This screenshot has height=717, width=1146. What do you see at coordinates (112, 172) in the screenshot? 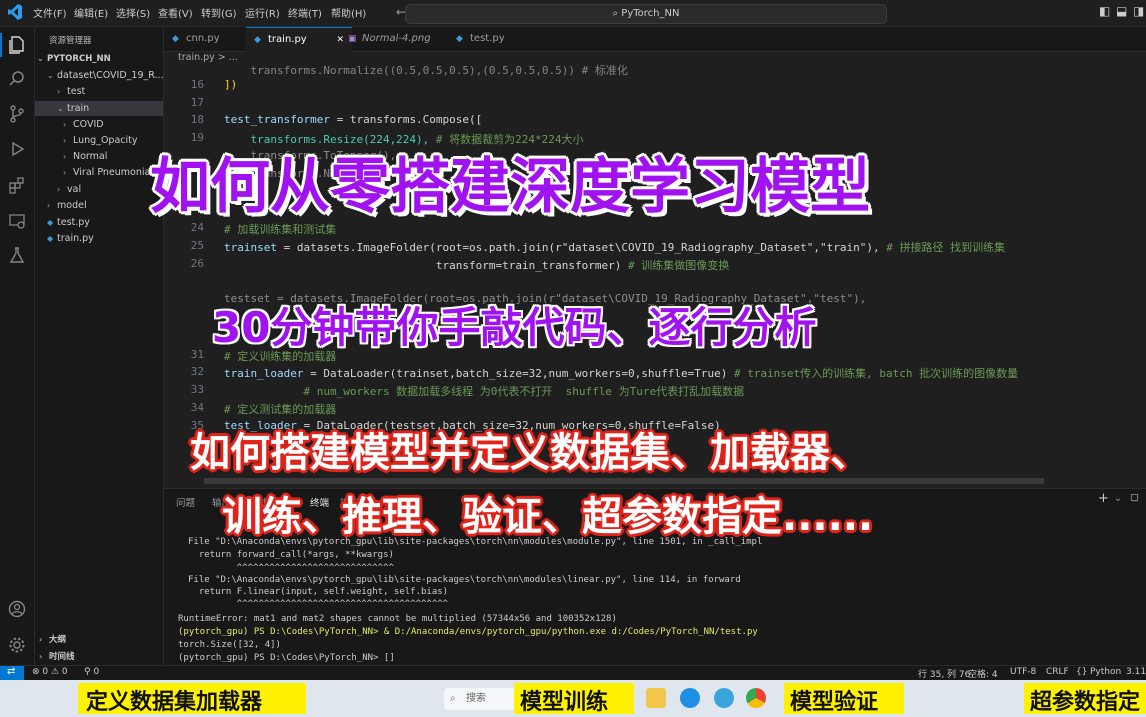
I see `tree-label: Viral Pneumonia` at bounding box center [112, 172].